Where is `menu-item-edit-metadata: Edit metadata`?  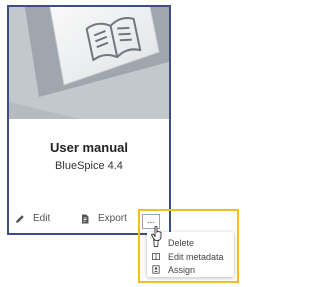 menu-item-edit-metadata: Edit metadata is located at coordinates (190, 256).